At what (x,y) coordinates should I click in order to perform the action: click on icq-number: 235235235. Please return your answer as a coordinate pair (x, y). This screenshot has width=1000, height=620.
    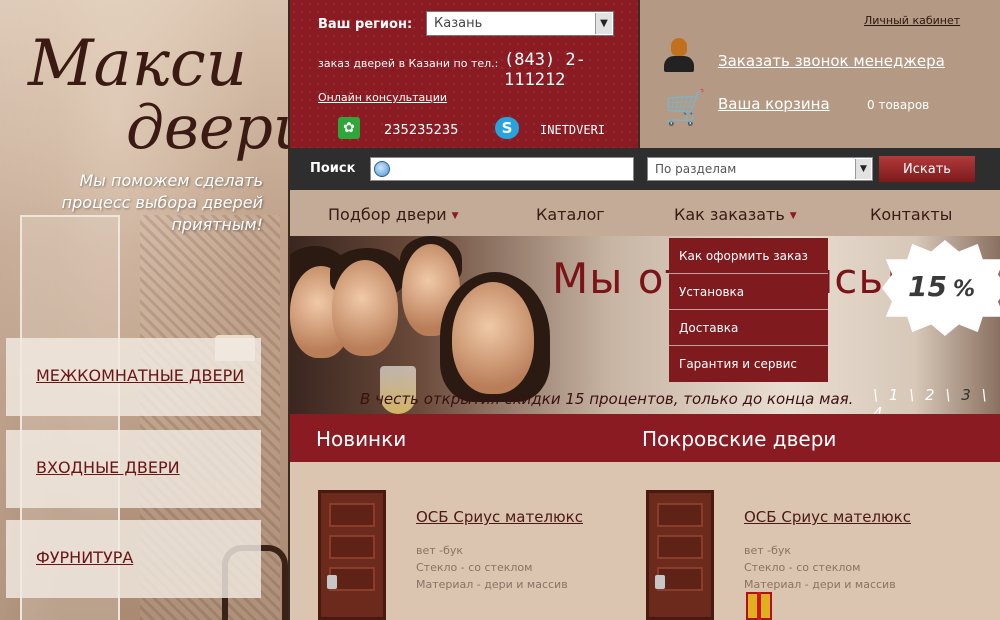
    Looking at the image, I should click on (421, 130).